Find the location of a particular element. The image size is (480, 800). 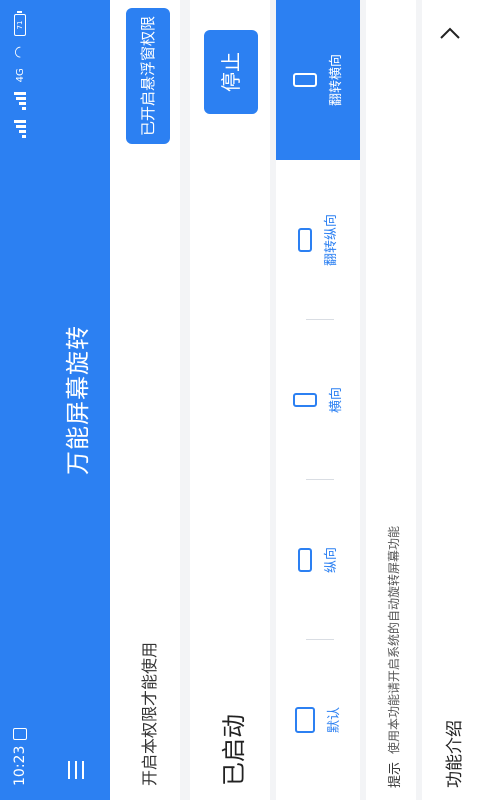

stop-button: 停止 is located at coordinates (231, 72).